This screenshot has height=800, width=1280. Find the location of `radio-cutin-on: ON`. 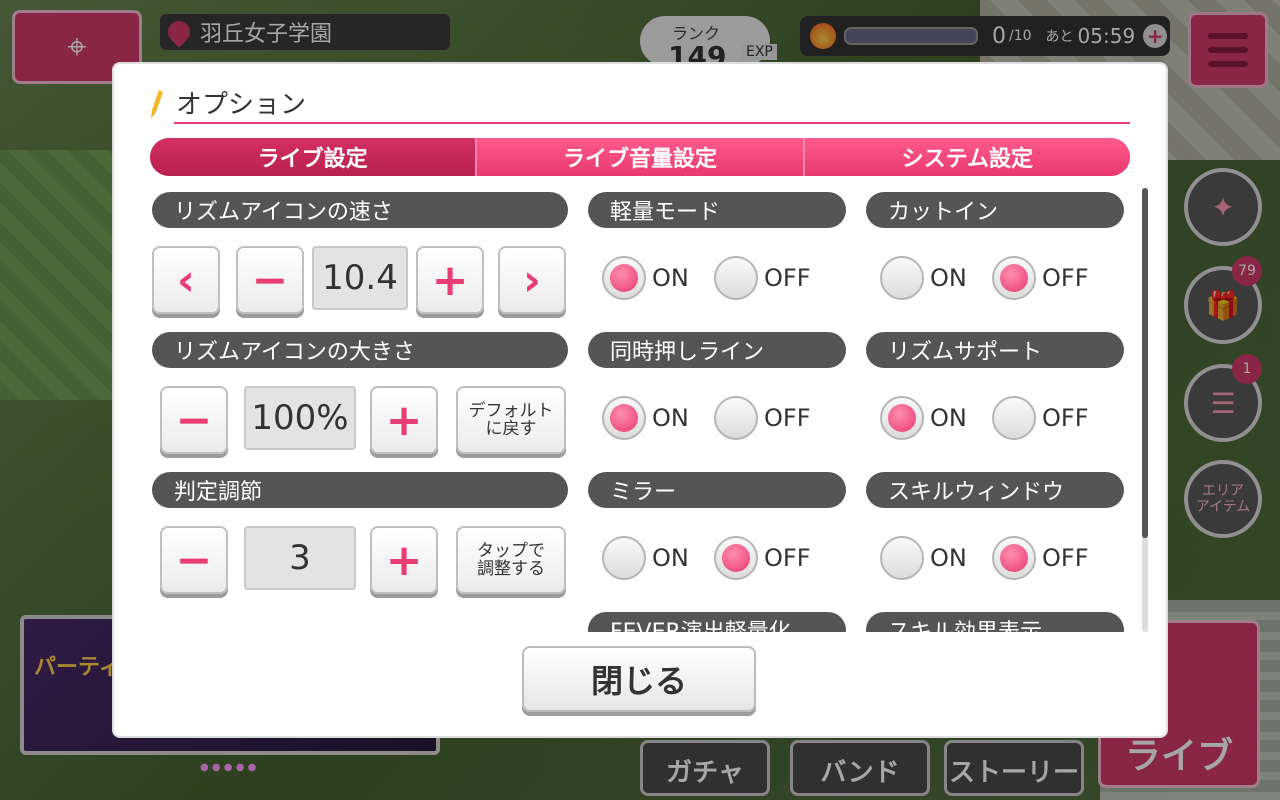

radio-cutin-on: ON is located at coordinates (923, 278).